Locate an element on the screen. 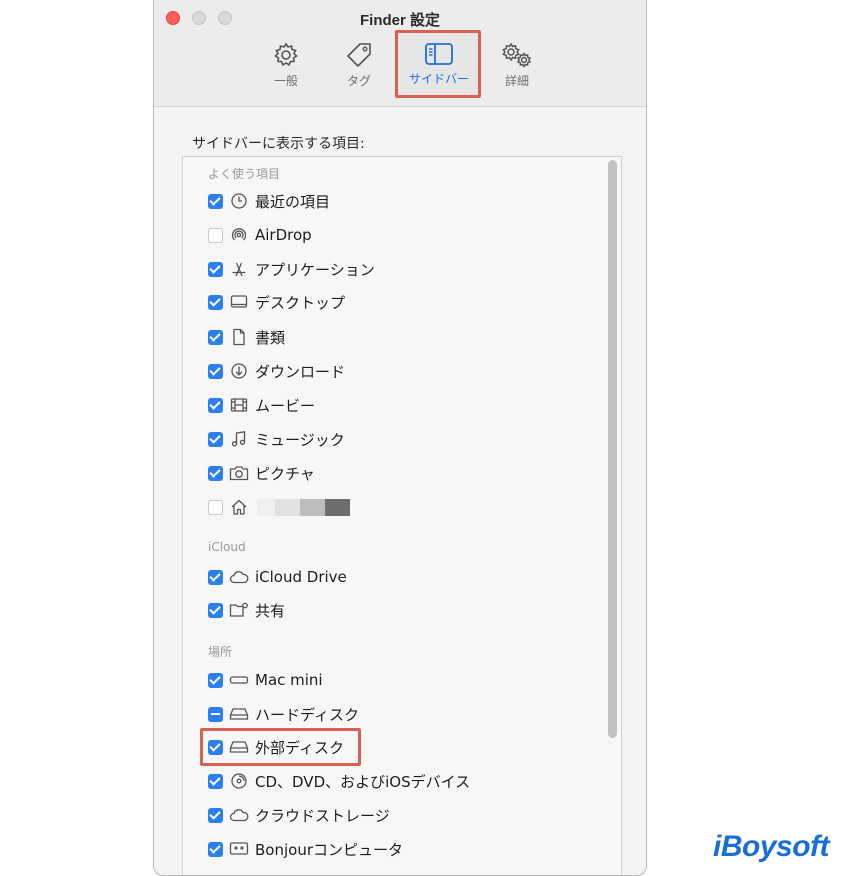 Image resolution: width=850 pixels, height=876 pixels. section-header: サイドバーに表示する項目: is located at coordinates (278, 144).